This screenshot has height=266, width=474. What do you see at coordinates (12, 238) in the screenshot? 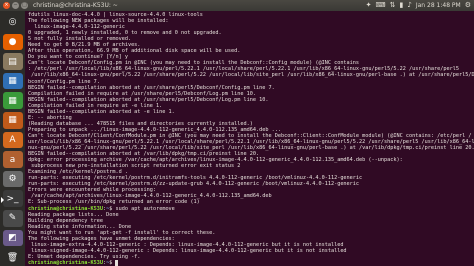
I see `launcher-image-viewer-icon: ◩` at bounding box center [12, 238].